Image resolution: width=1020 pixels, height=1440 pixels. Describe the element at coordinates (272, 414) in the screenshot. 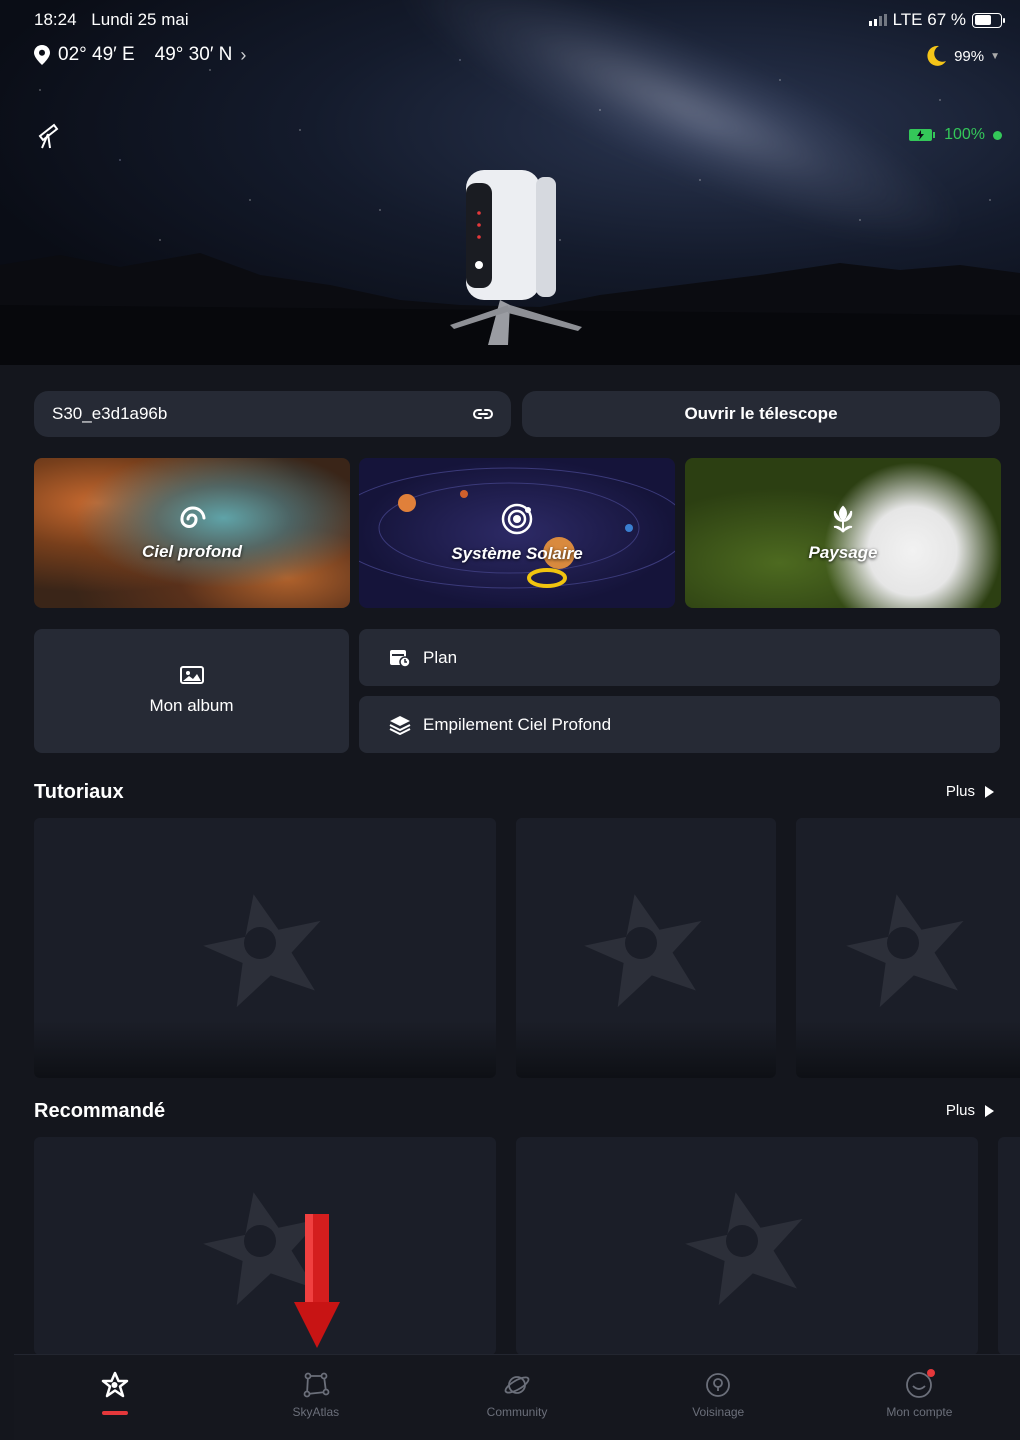

I see `device-name-field: S30_e3d1a96b` at that location.